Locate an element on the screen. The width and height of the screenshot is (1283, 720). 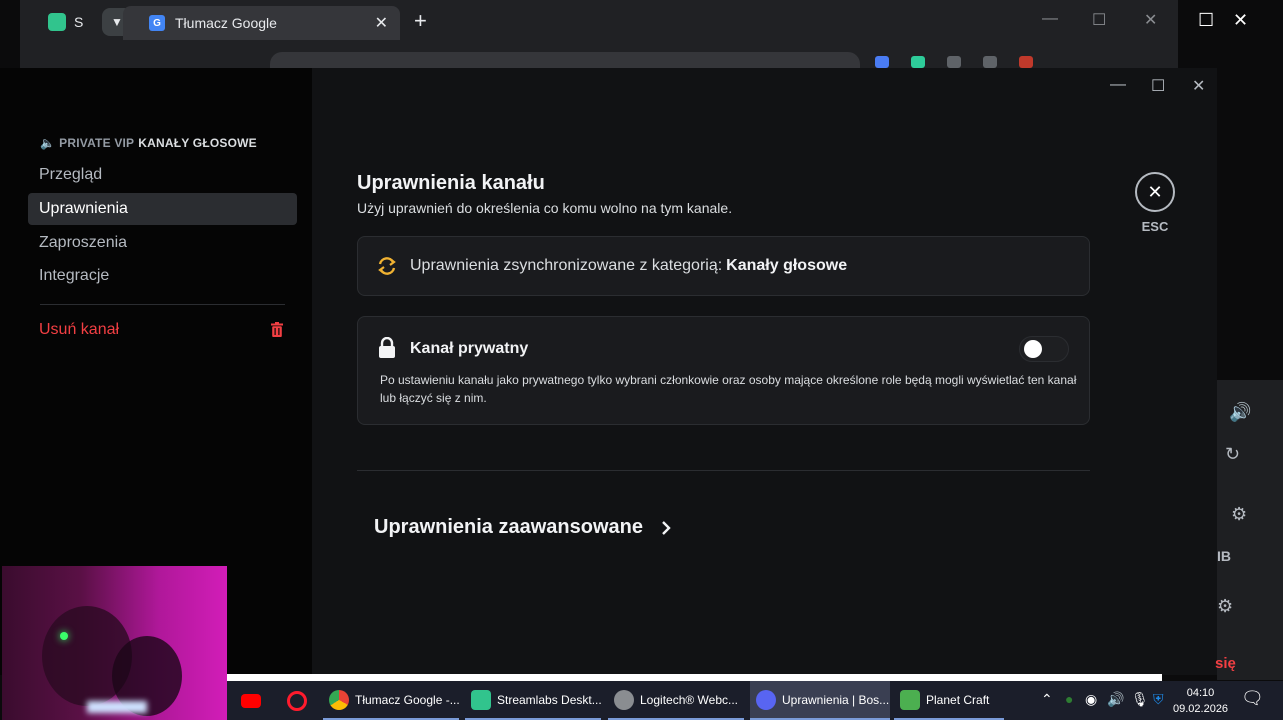
taskbar-app-label: Planet Craft is located at coordinates (958, 699).